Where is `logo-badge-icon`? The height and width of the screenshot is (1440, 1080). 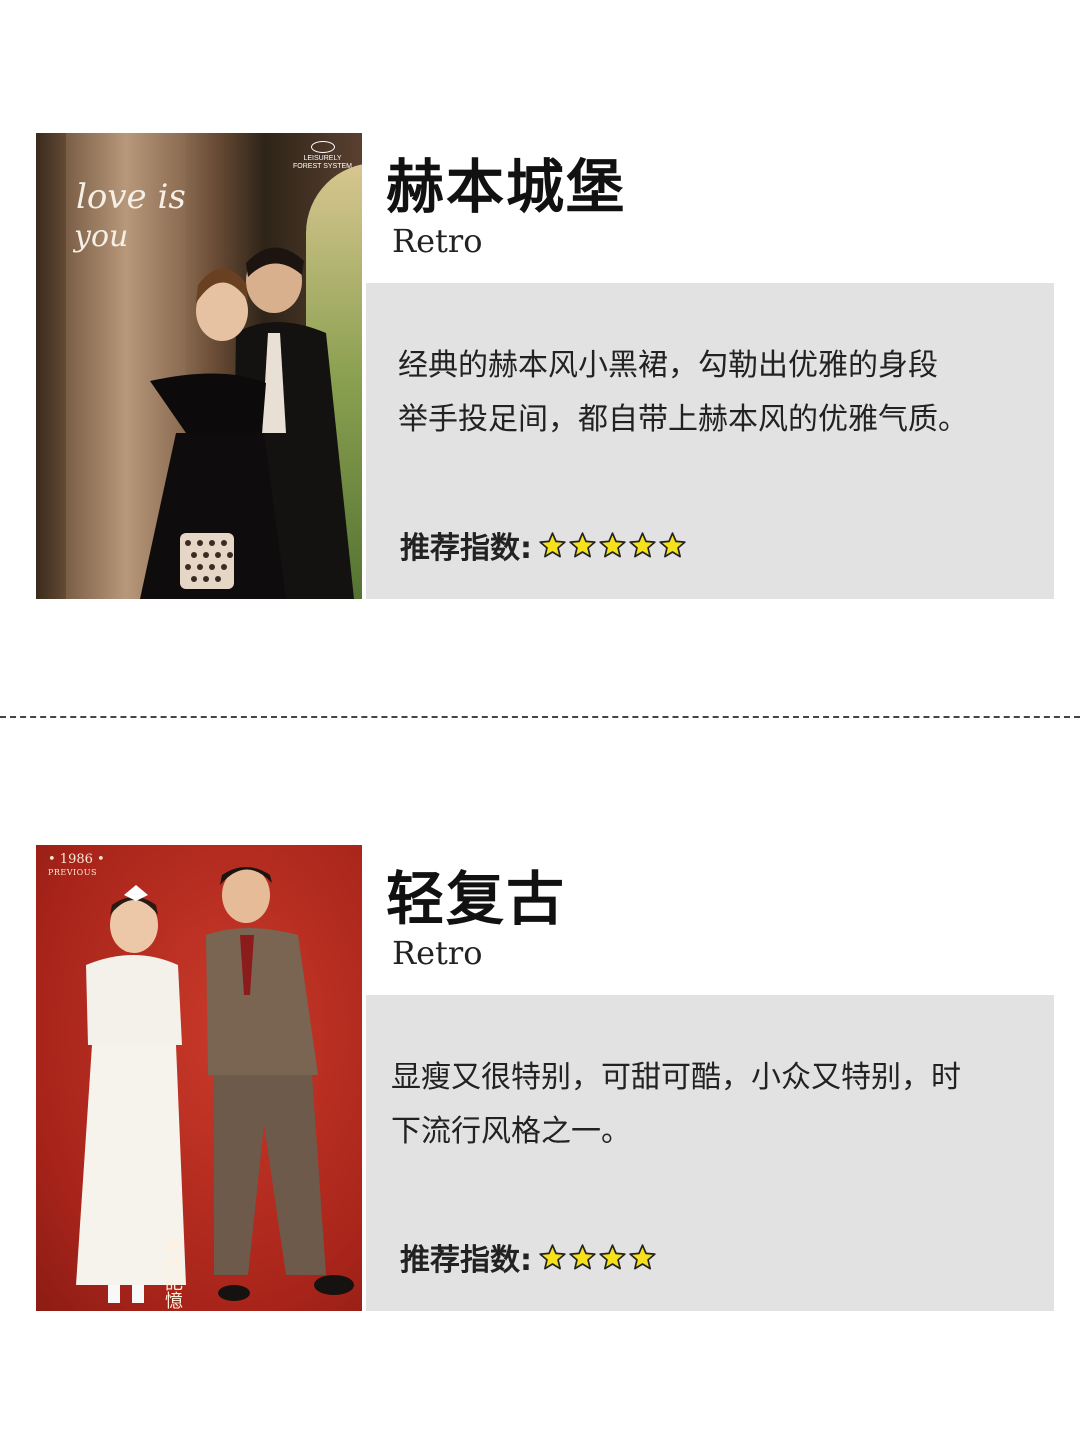
logo-badge-icon is located at coordinates (322, 147).